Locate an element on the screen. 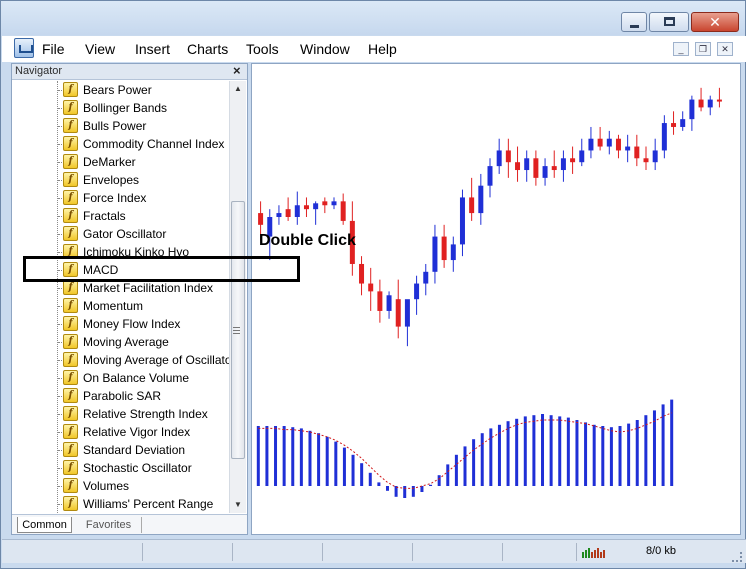 The width and height of the screenshot is (746, 569). tree-item-parabolic-sar: f Parabolic SAR is located at coordinates (120, 396).